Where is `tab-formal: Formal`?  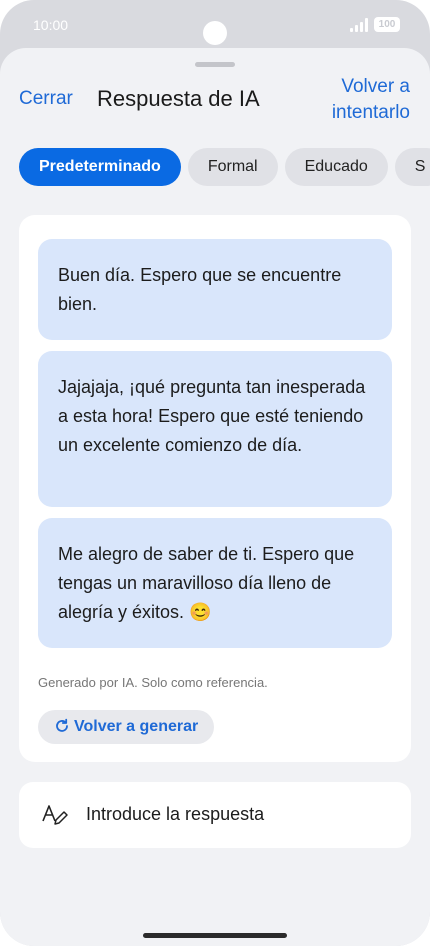 tab-formal: Formal is located at coordinates (232, 167).